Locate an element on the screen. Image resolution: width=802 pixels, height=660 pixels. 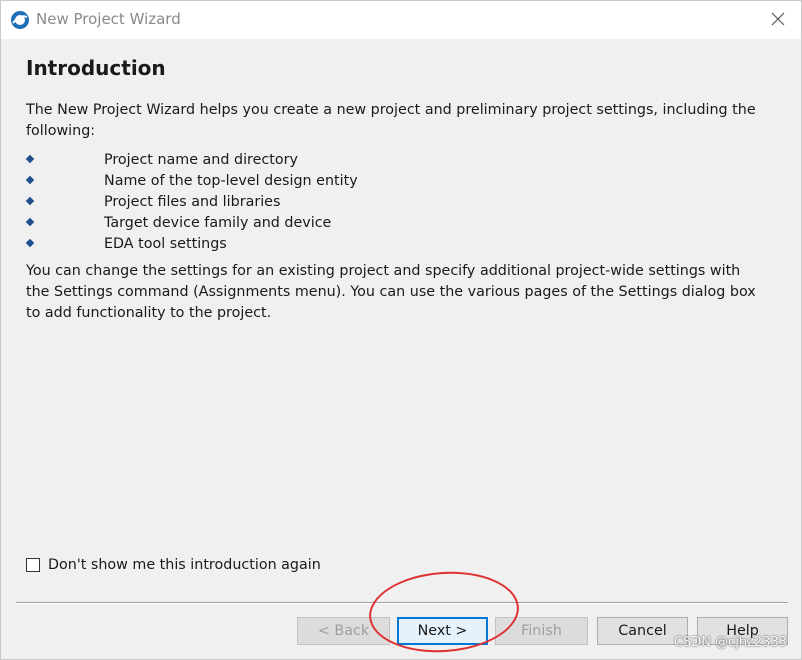
list-item-label: EDA tool settings is located at coordinates (165, 244).